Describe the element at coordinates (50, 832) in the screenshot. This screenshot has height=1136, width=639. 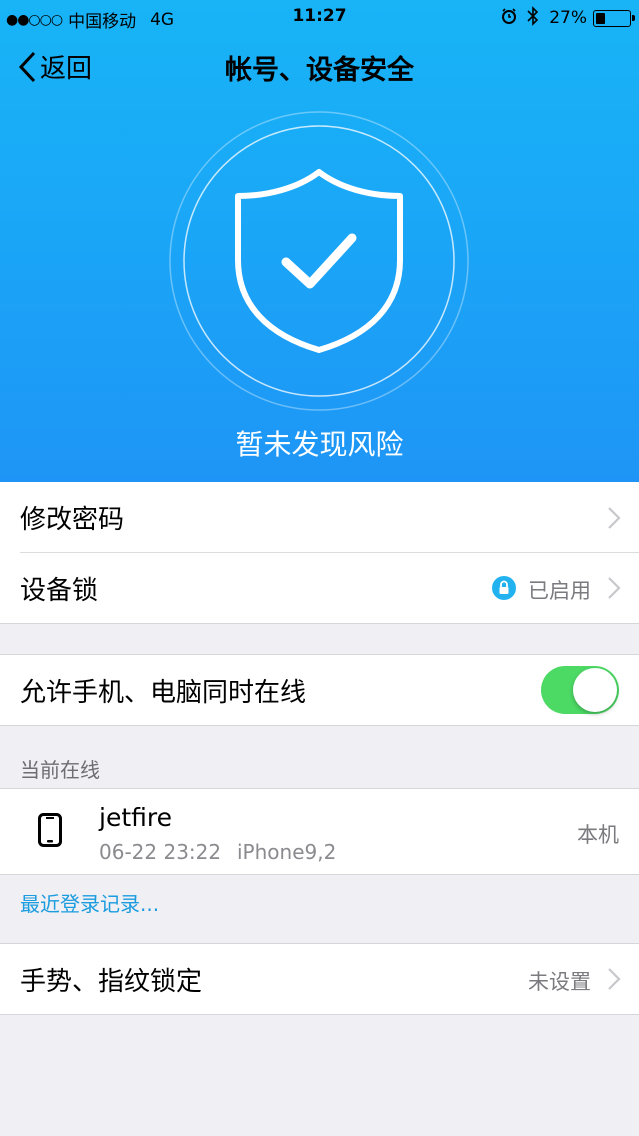
I see `phone-icon` at that location.